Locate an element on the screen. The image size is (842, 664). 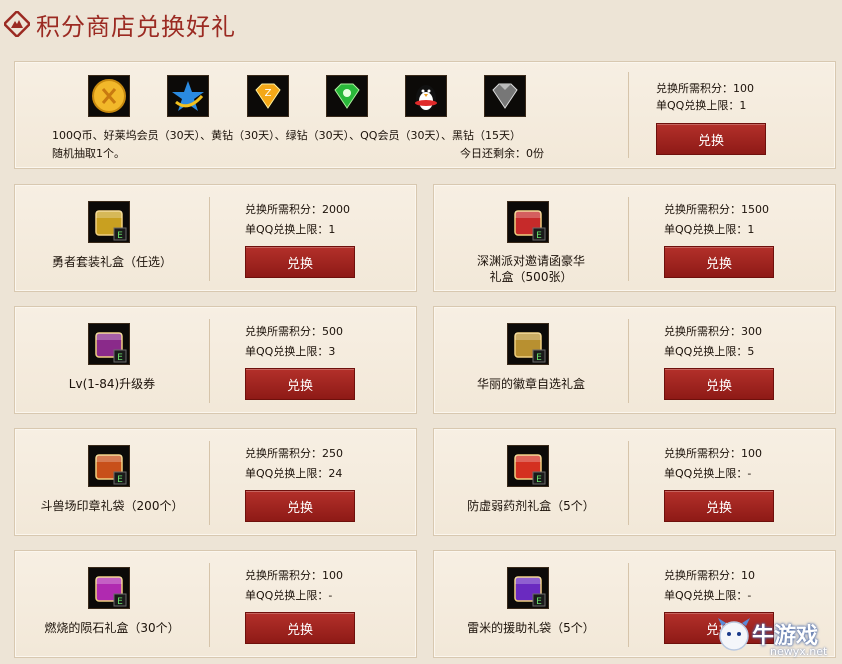
cost-label: 兑换所需积分：1500 is located at coordinates (716, 209).